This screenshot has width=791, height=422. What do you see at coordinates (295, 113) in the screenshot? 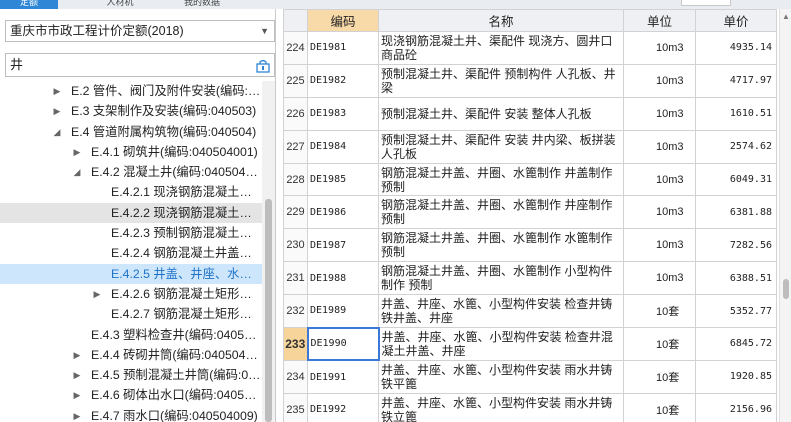
I see `row-index-cell: 226` at bounding box center [295, 113].